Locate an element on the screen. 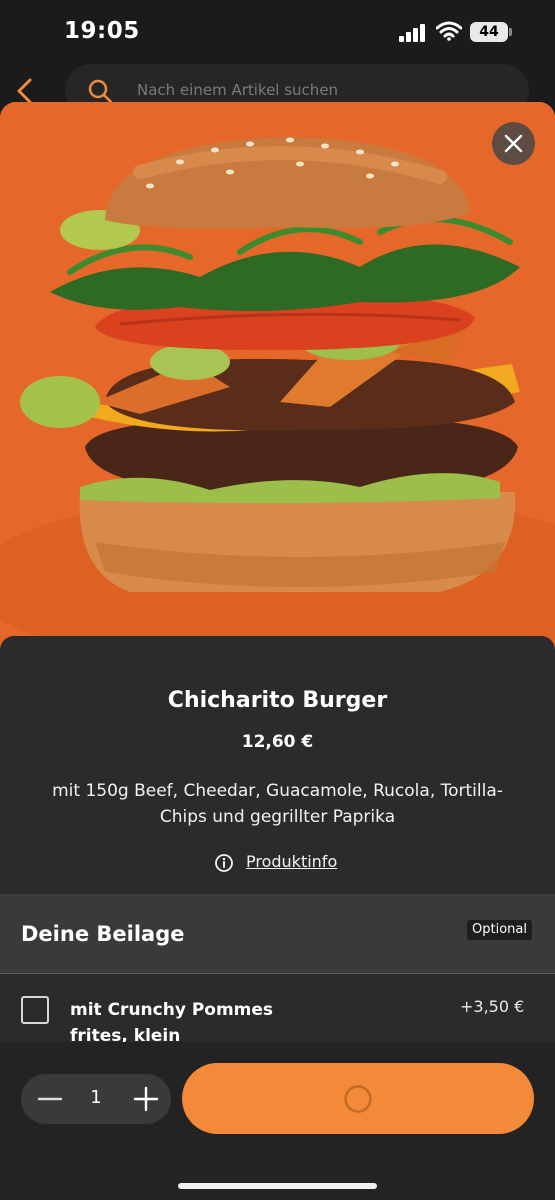  loading-spinner-icon is located at coordinates (358, 1099).